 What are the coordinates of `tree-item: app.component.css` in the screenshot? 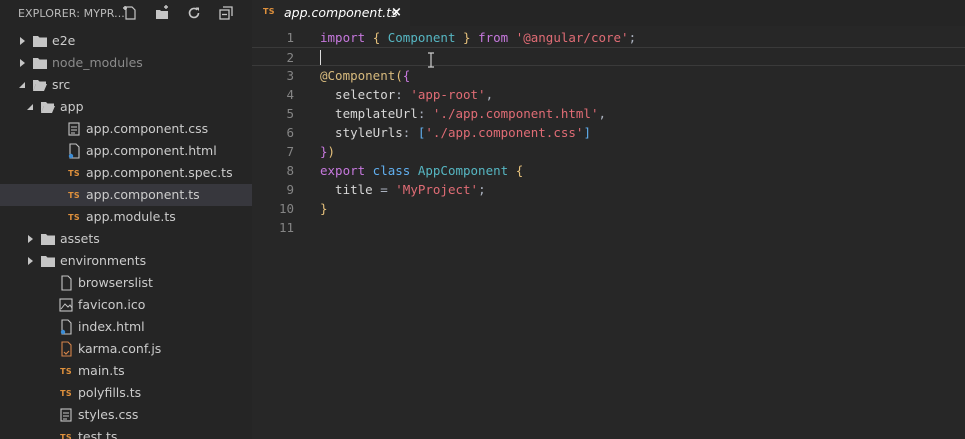 It's located at (126, 129).